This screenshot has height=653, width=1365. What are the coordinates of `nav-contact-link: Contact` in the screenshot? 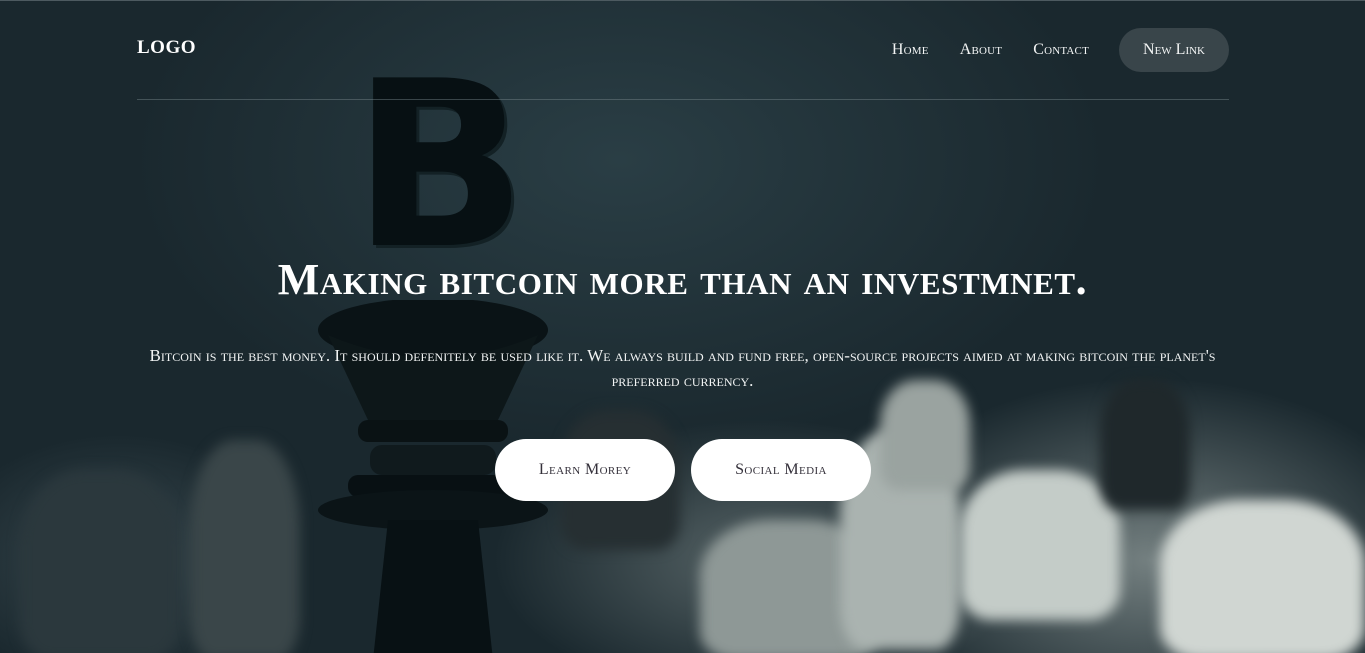 It's located at (1061, 50).